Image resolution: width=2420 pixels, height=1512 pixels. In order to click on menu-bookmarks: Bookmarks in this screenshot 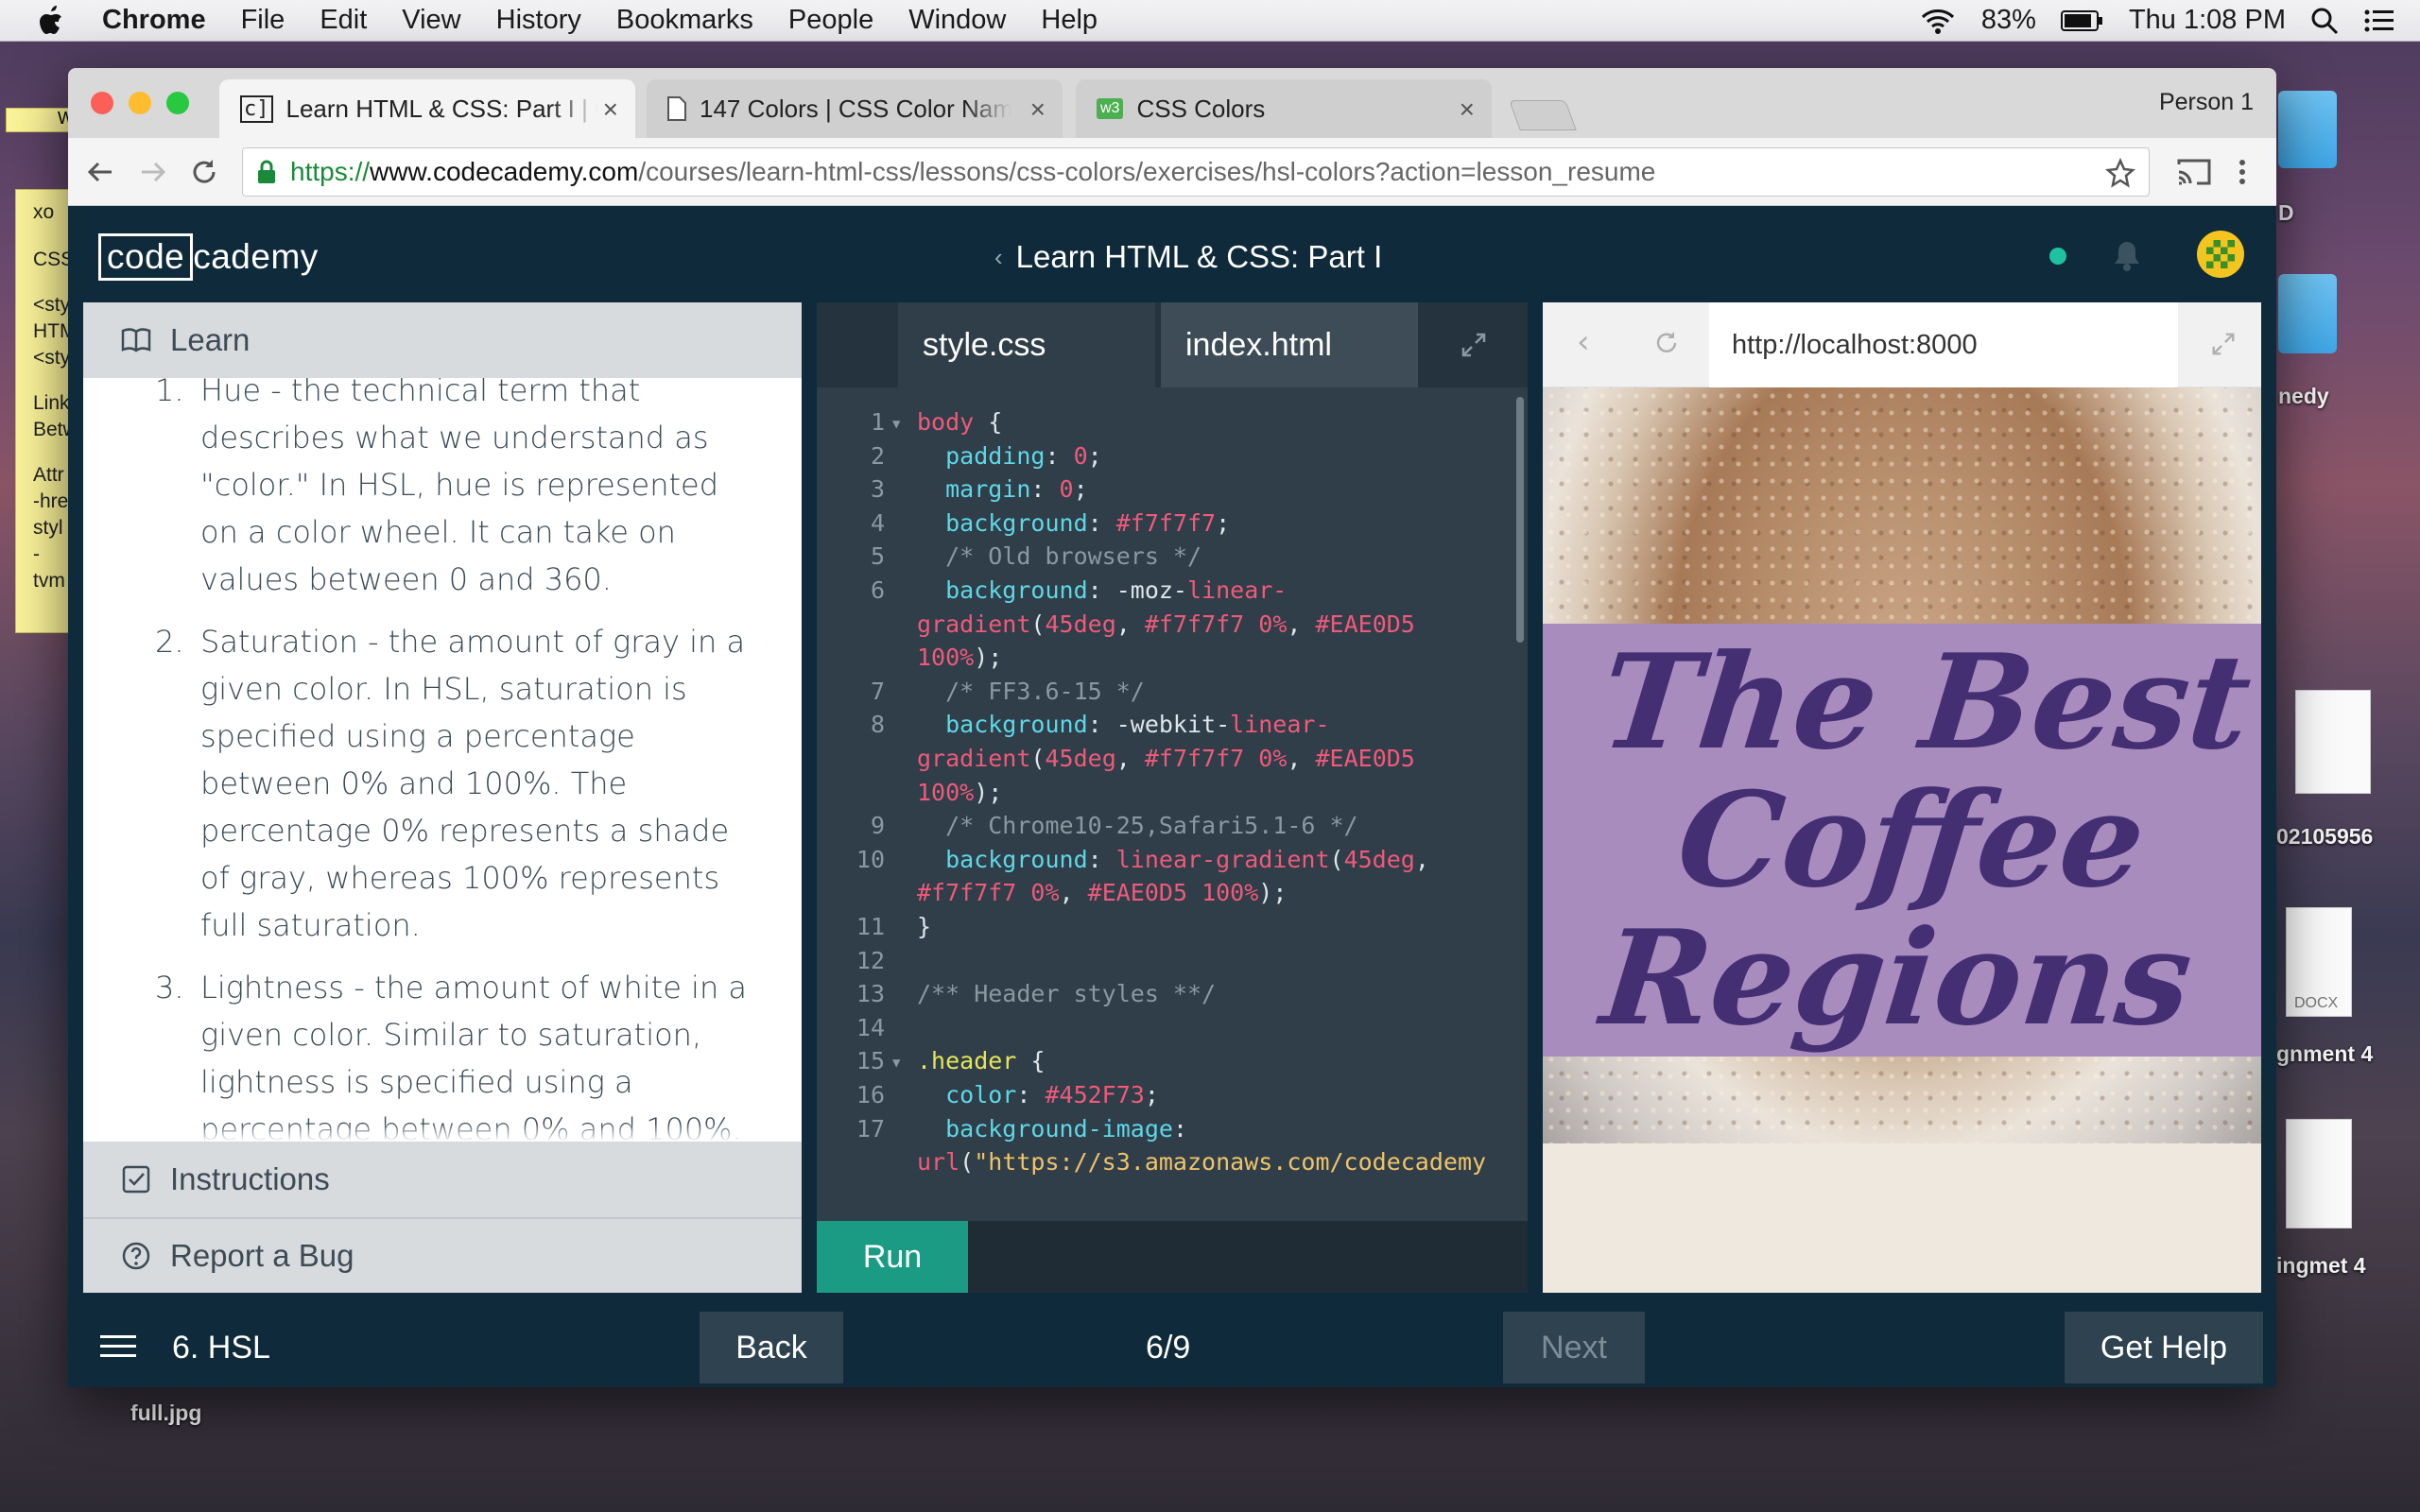, I will do `click(685, 20)`.